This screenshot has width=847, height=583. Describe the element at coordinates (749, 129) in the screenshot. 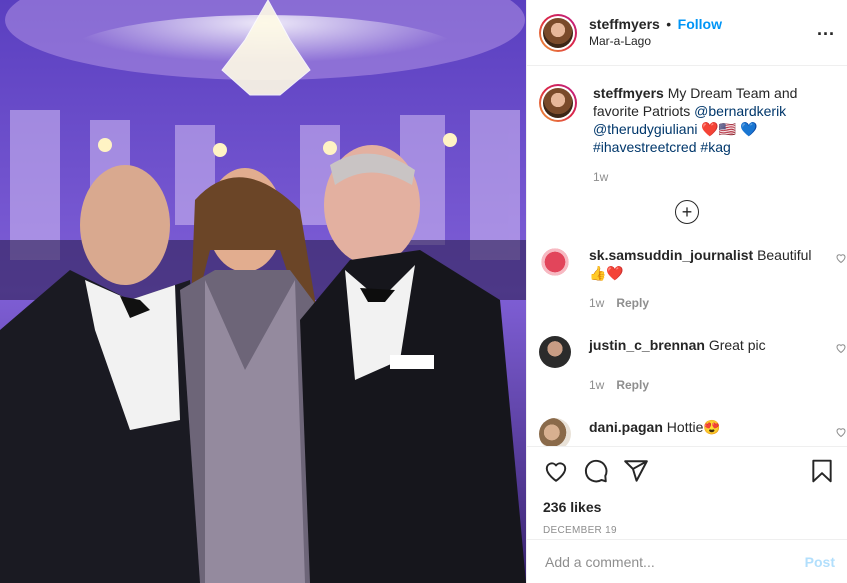

I see `emoji-text: 💙` at that location.